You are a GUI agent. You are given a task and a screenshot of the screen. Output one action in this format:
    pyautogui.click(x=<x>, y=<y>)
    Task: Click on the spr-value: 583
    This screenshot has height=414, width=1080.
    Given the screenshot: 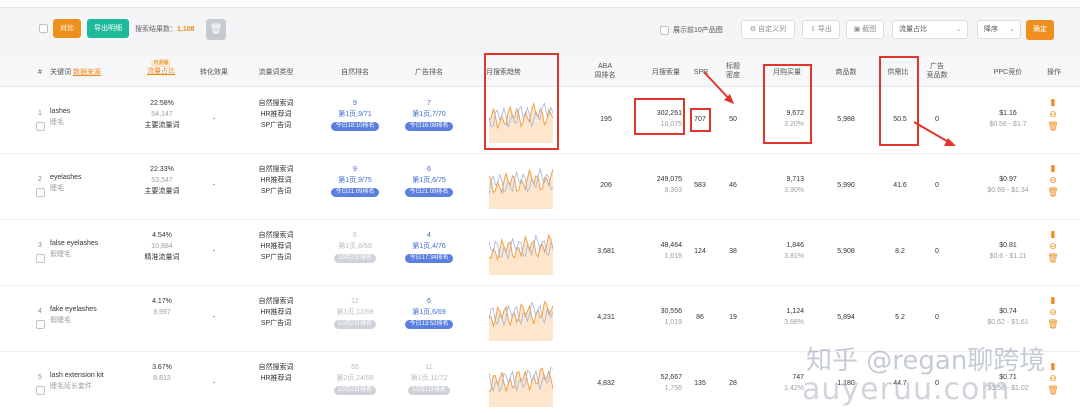 What is the action you would take?
    pyautogui.click(x=700, y=185)
    